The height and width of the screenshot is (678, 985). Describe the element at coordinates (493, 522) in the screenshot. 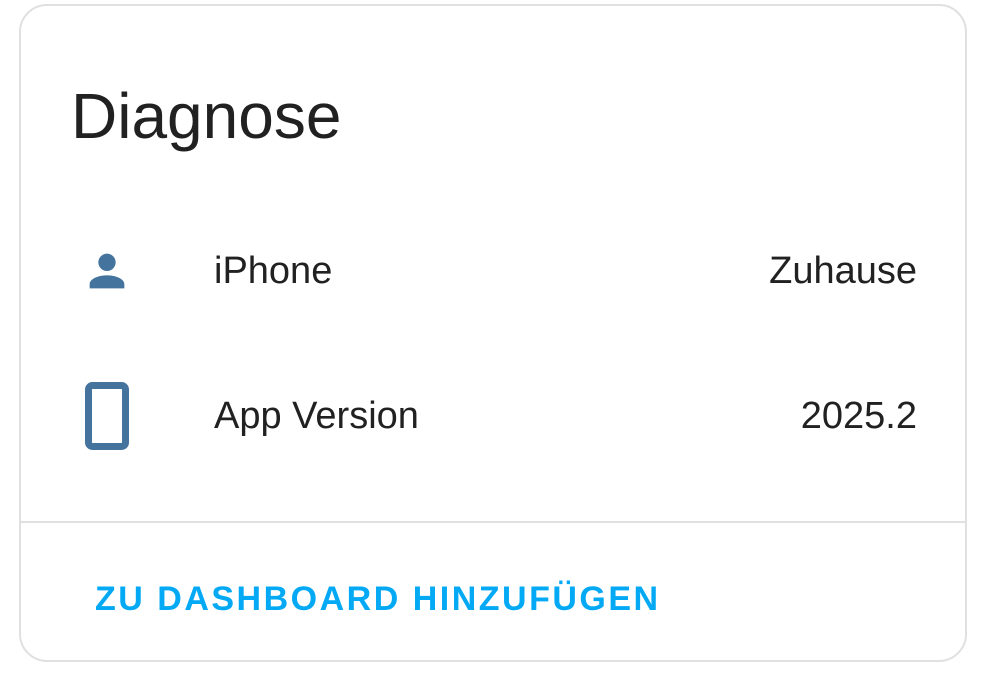

I see `card-actions-divider` at that location.